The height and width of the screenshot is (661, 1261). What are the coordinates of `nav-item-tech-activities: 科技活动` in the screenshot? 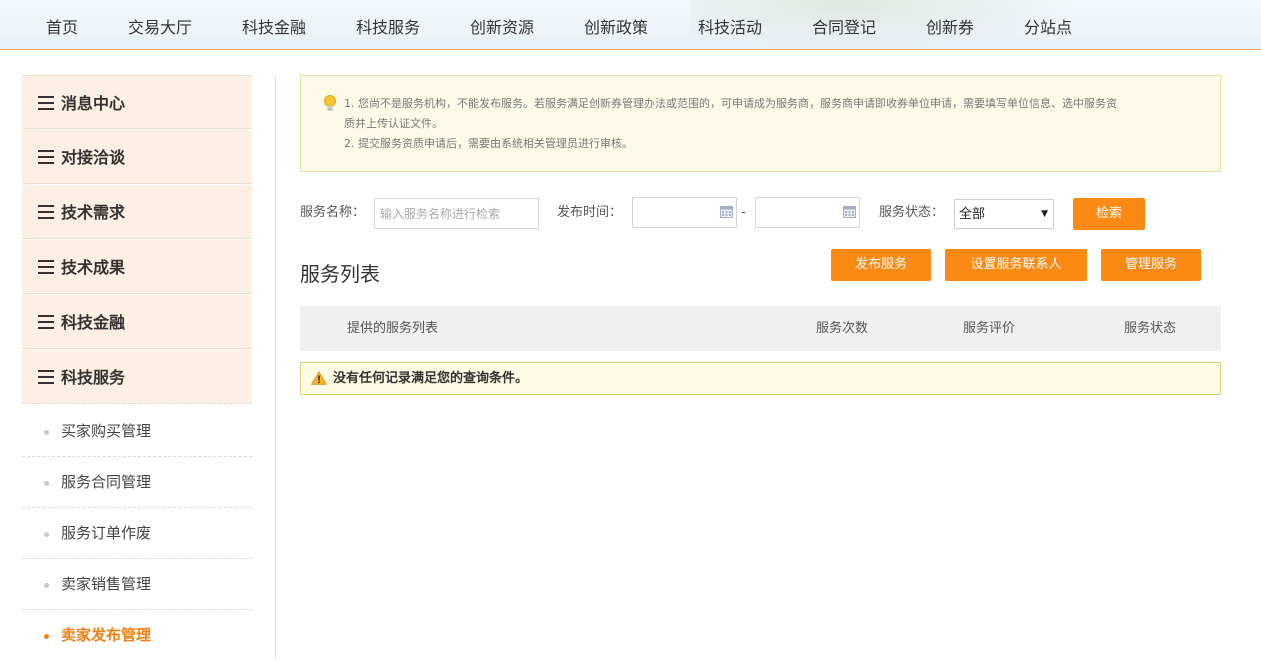 It's located at (730, 25).